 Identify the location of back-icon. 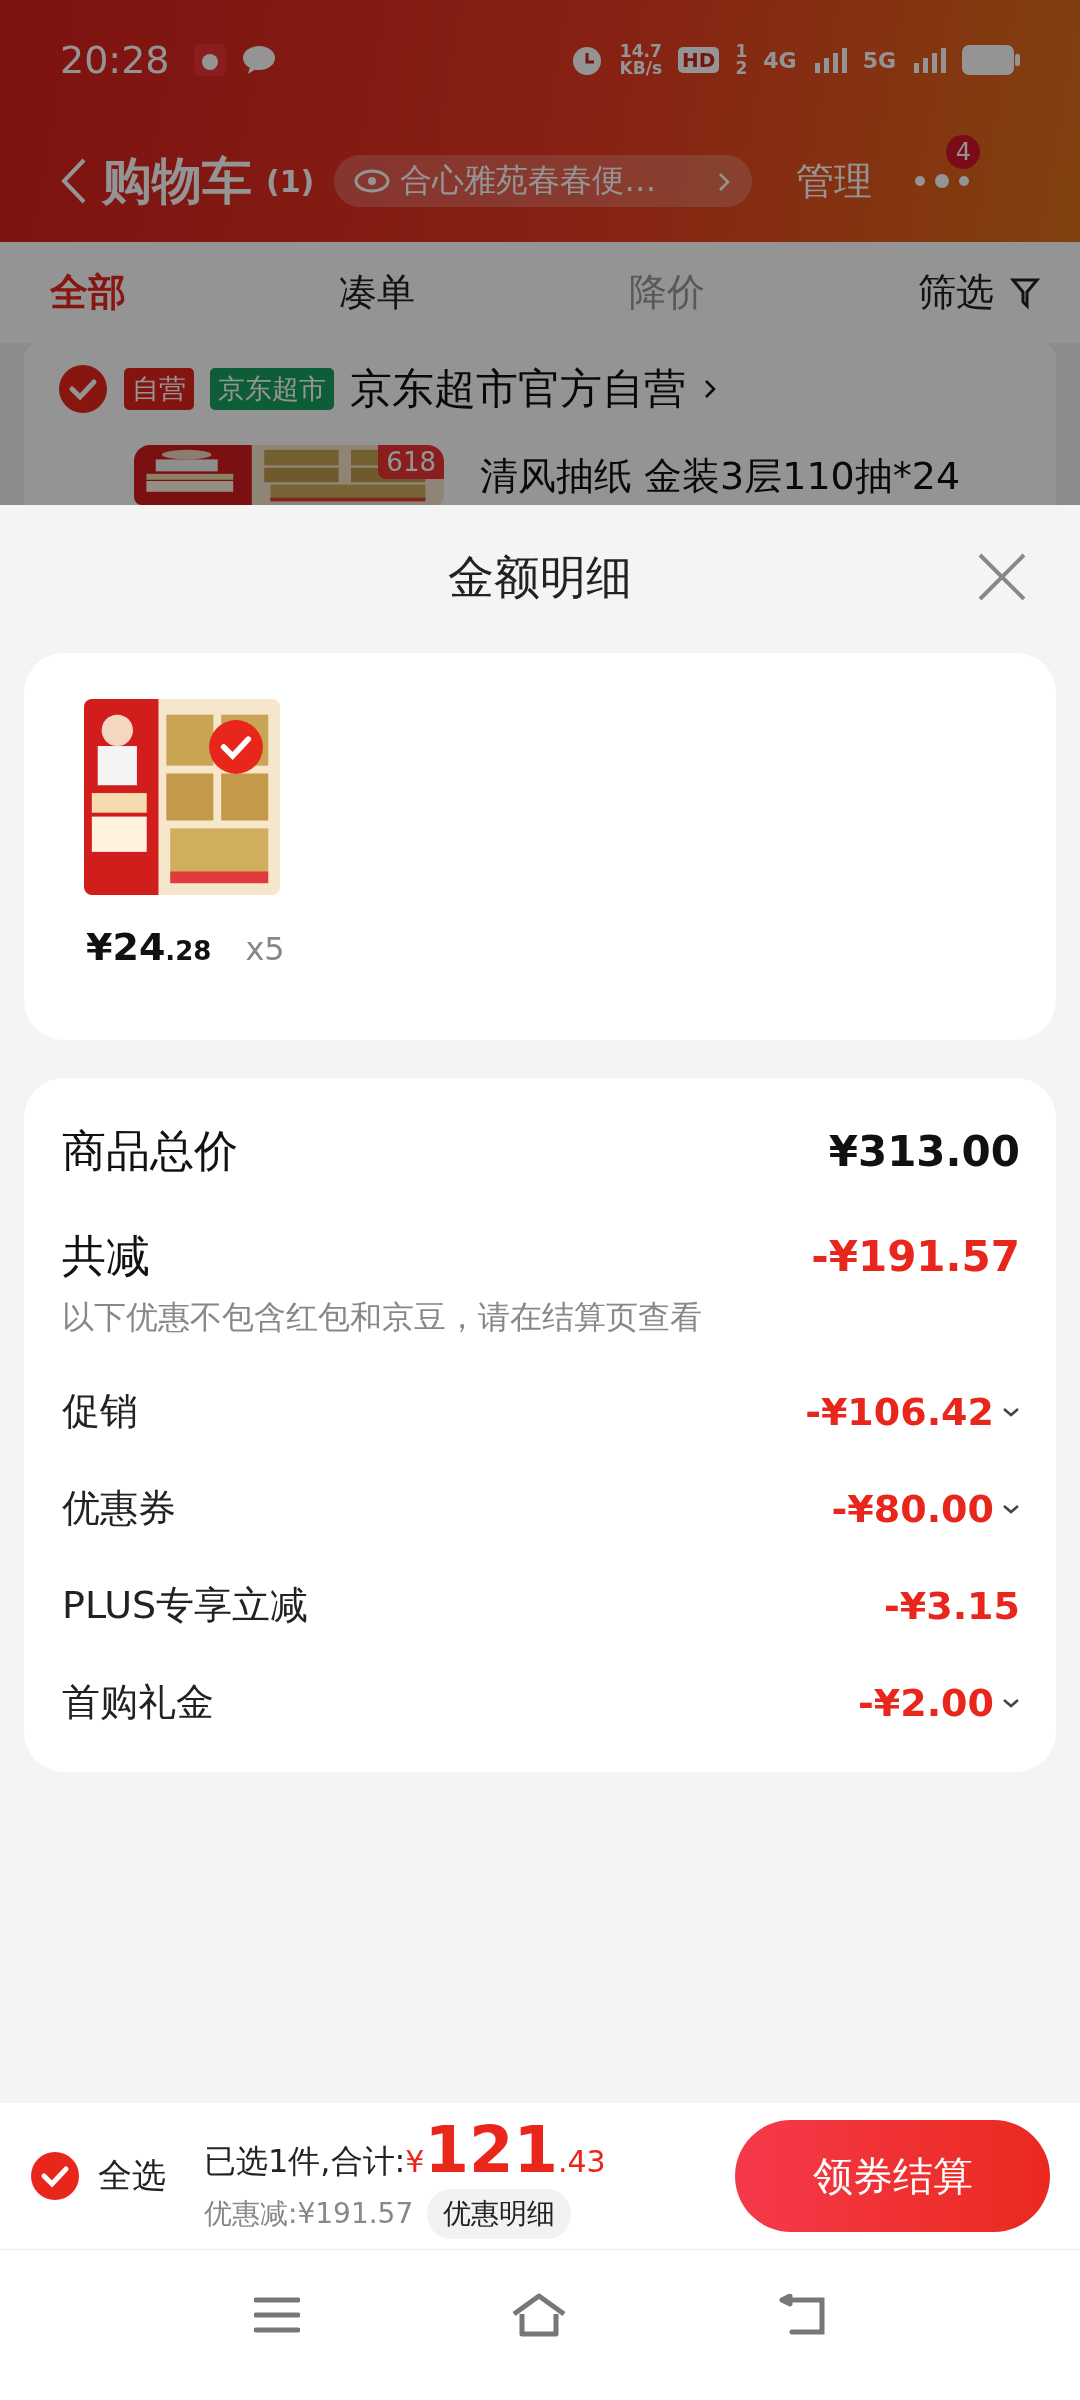
(802, 2315).